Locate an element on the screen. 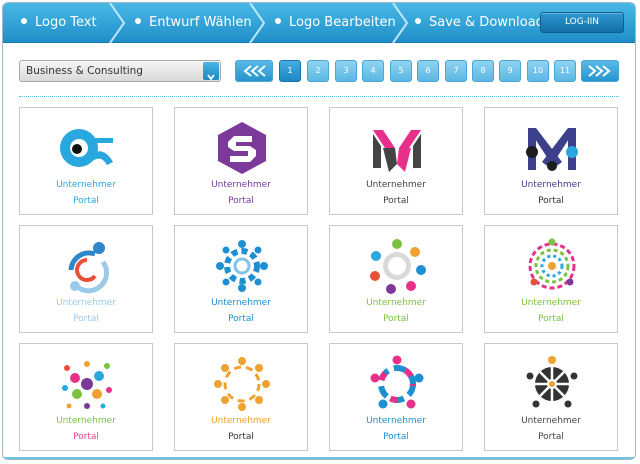 The image size is (640, 464). logo-tile-11: Unternehmer Portal is located at coordinates (396, 397).